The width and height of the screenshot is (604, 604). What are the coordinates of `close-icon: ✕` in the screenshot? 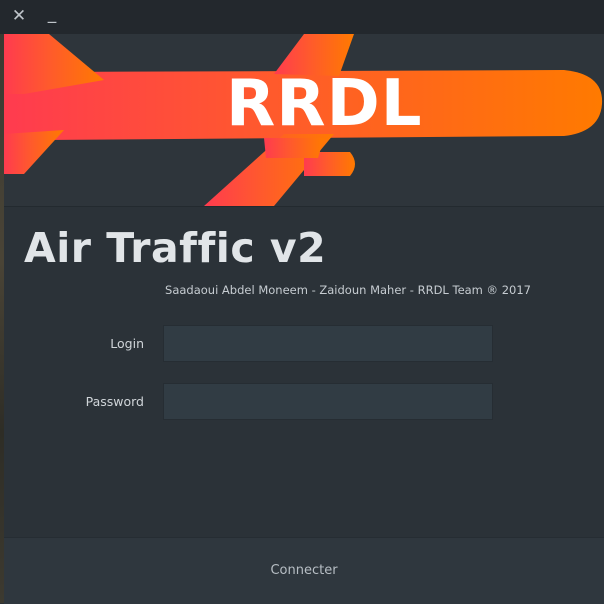 It's located at (19, 16).